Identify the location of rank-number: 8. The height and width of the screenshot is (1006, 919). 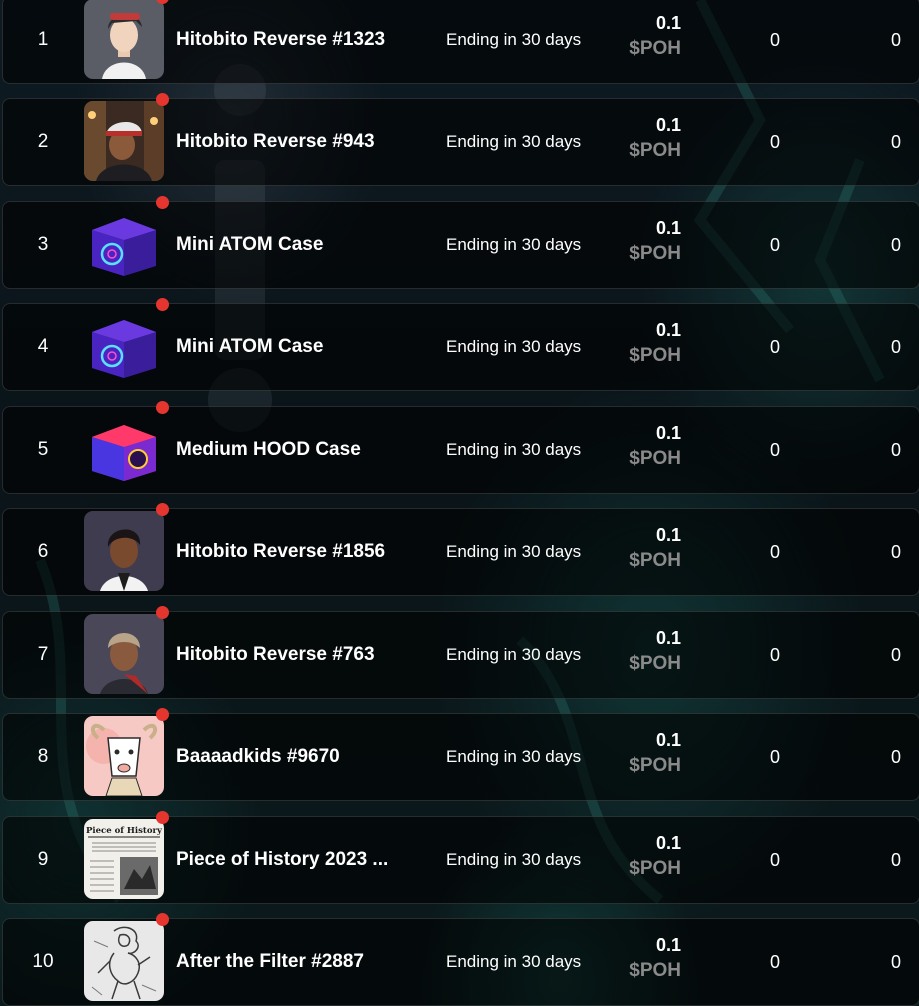
(43, 756).